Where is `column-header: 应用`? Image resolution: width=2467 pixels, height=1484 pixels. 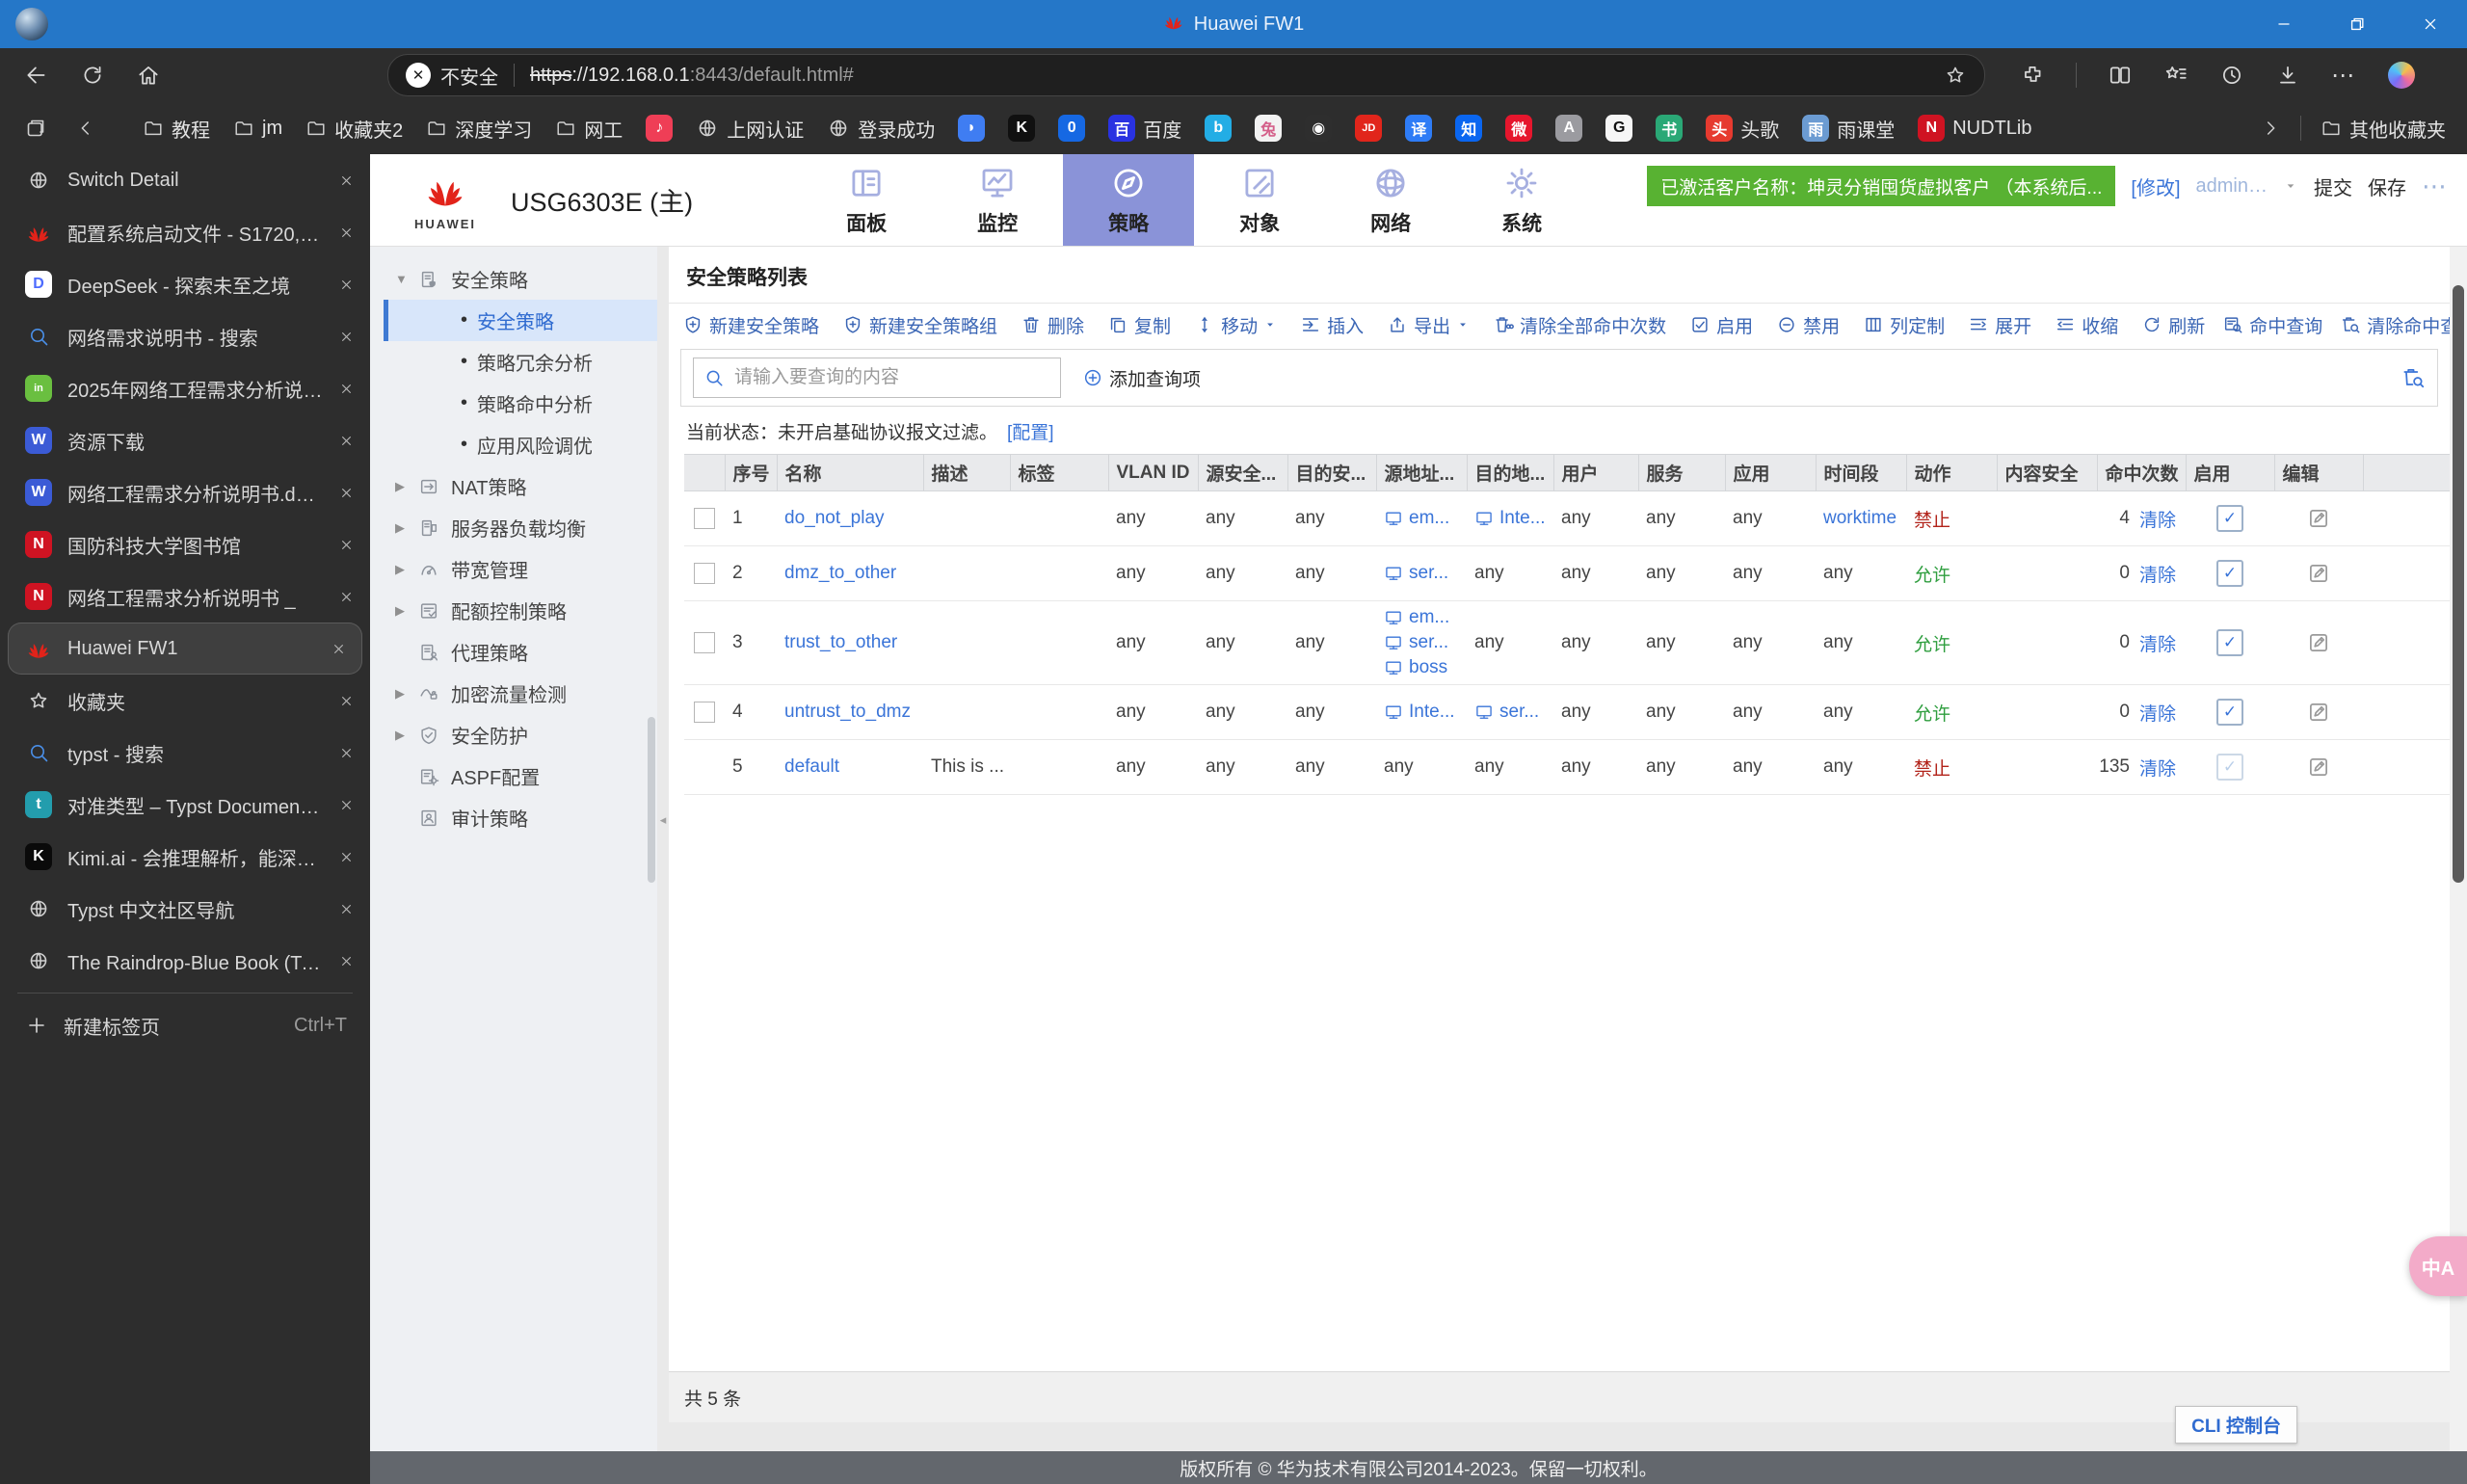
column-header: 应用 is located at coordinates (1770, 472).